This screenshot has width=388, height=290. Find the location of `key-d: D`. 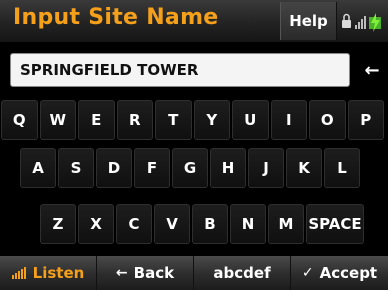

key-d: D is located at coordinates (114, 168).